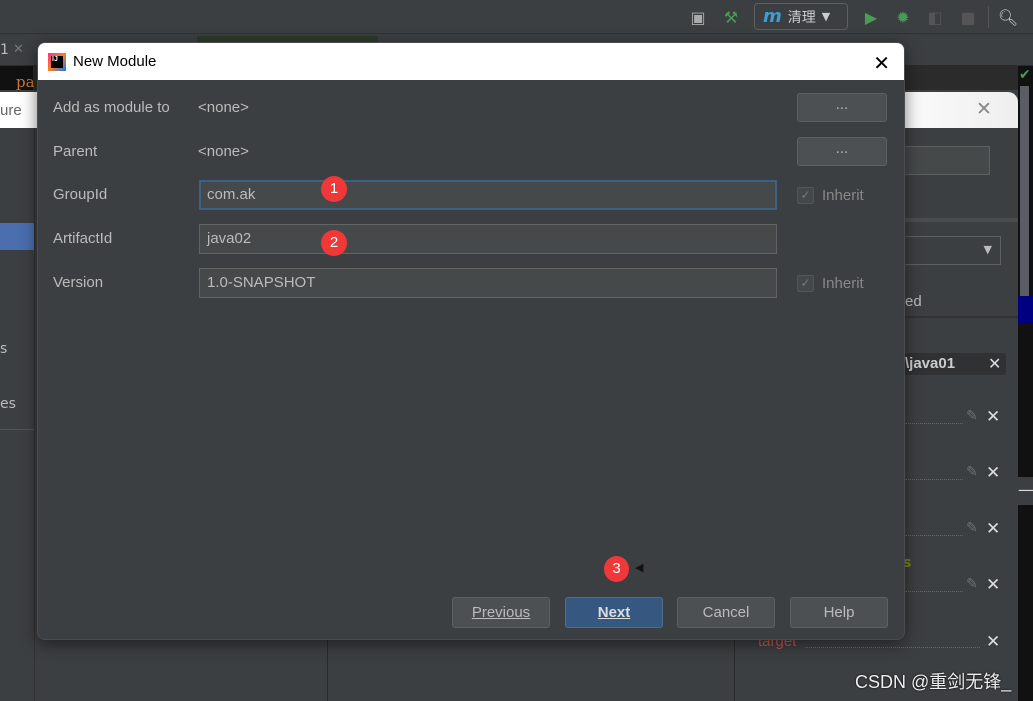 The image size is (1033, 701). Describe the element at coordinates (18, 49) in the screenshot. I see `tab-close-icon: ✕` at that location.